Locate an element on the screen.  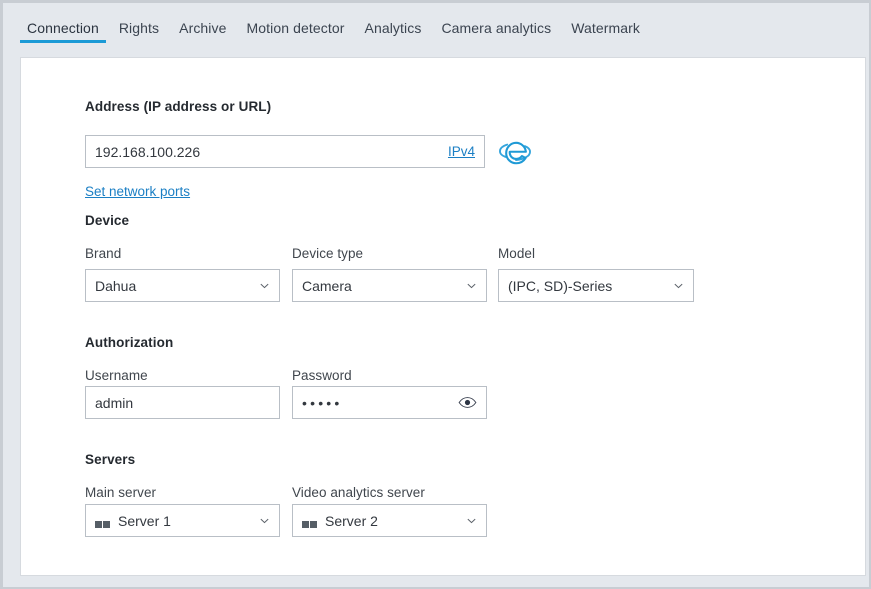
main-server-label: Main server is located at coordinates (121, 492).